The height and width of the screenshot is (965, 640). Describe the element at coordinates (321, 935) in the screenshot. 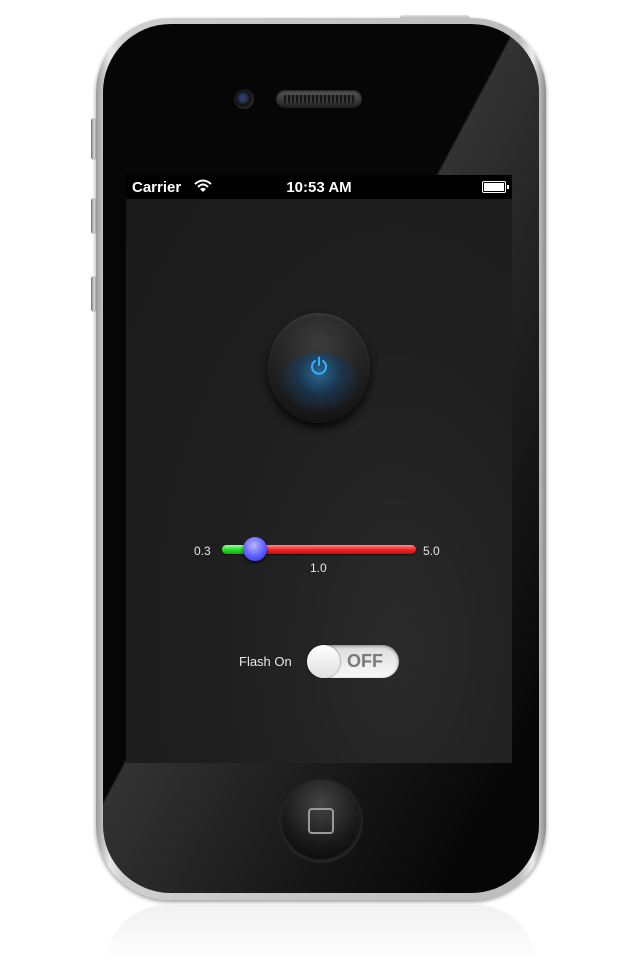

I see `phone-reflection` at that location.